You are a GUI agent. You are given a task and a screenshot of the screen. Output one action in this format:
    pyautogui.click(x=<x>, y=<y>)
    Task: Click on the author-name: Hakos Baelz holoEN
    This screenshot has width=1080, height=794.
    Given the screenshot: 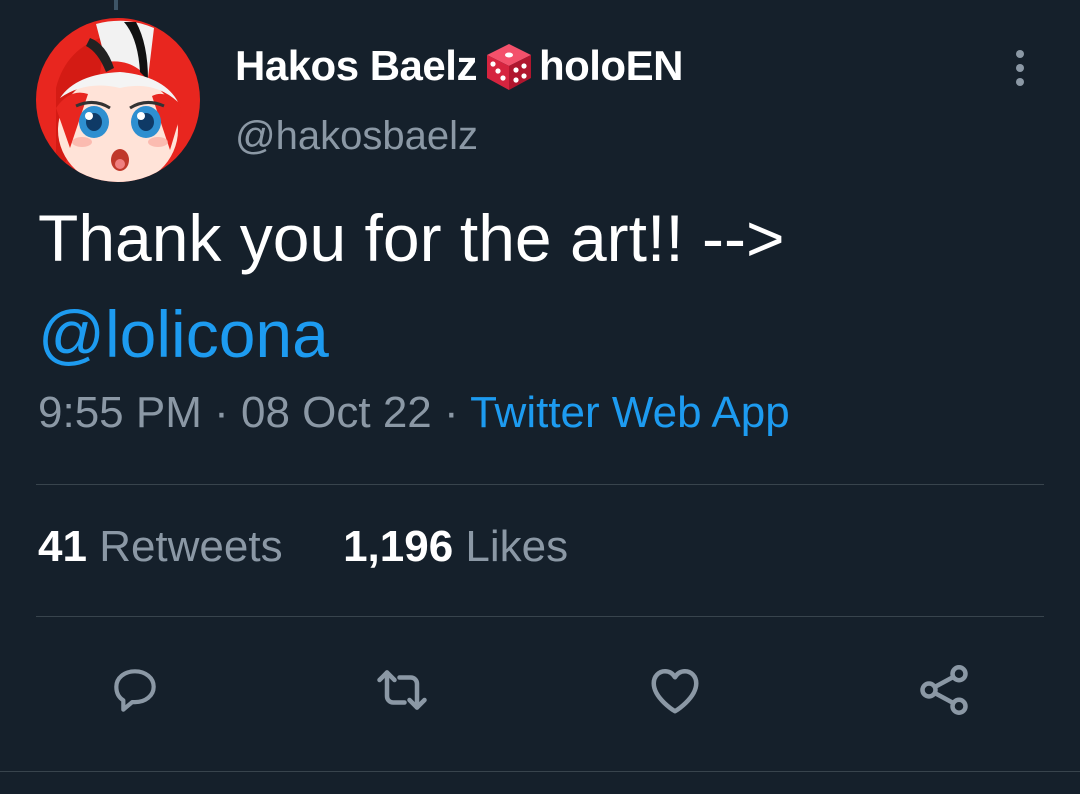 What is the action you would take?
    pyautogui.click(x=459, y=66)
    